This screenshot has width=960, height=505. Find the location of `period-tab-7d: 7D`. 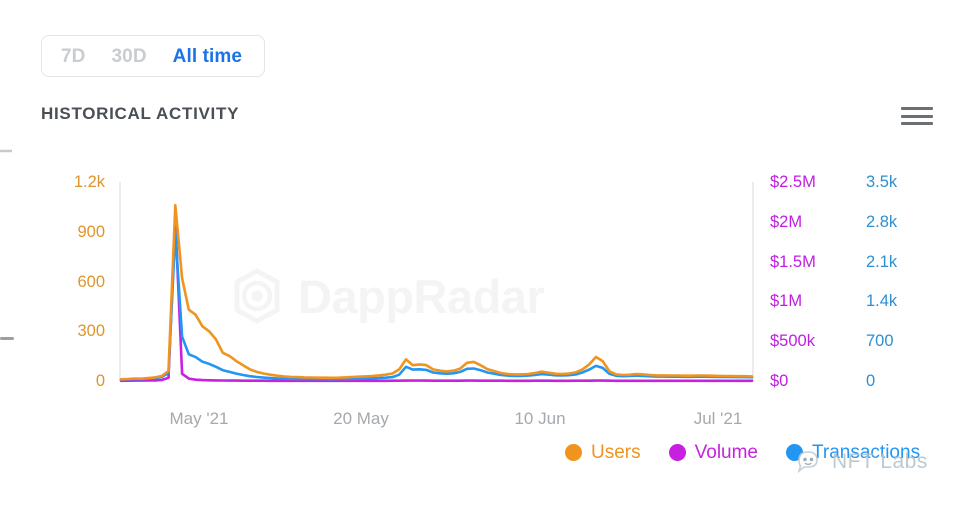

period-tab-7d: 7D is located at coordinates (70, 56).